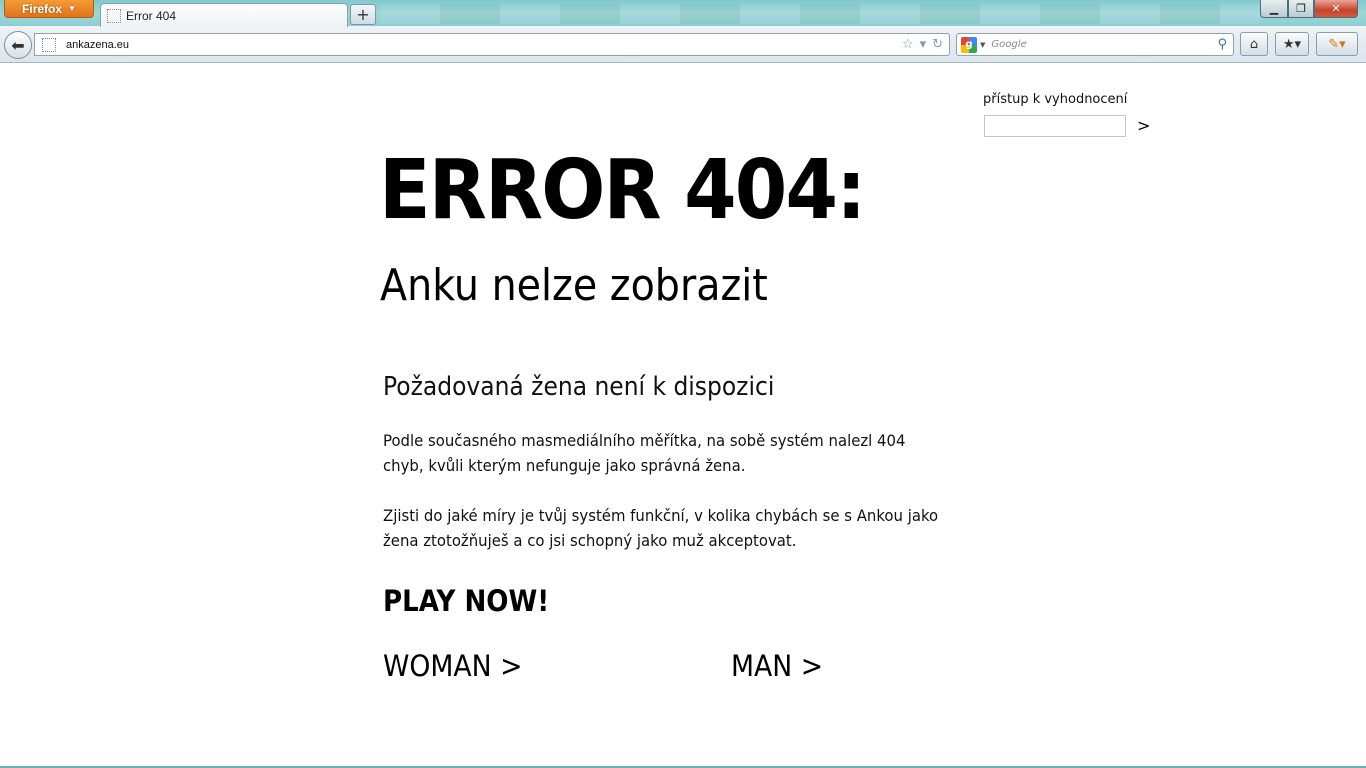  What do you see at coordinates (1336, 9) in the screenshot?
I see `close-button: ✕` at bounding box center [1336, 9].